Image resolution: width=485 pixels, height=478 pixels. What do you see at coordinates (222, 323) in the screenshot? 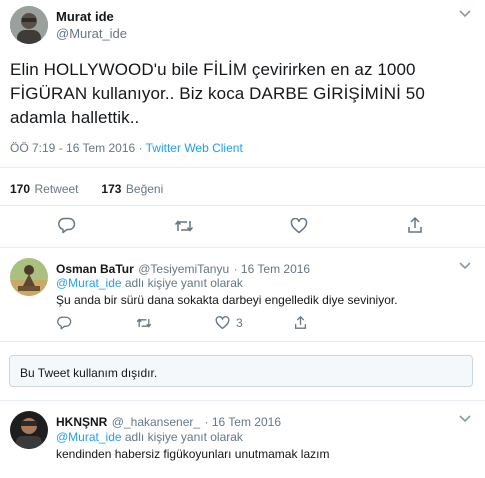
I see `reply-heart-icon` at bounding box center [222, 323].